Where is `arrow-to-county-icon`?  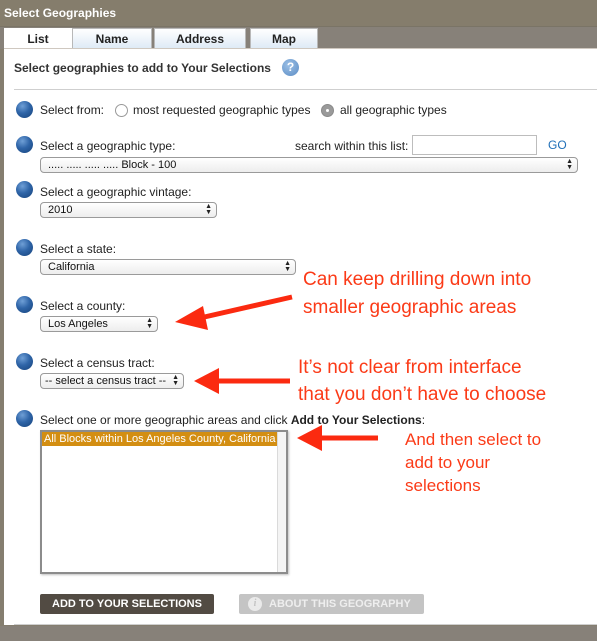 arrow-to-county-icon is located at coordinates (234, 312).